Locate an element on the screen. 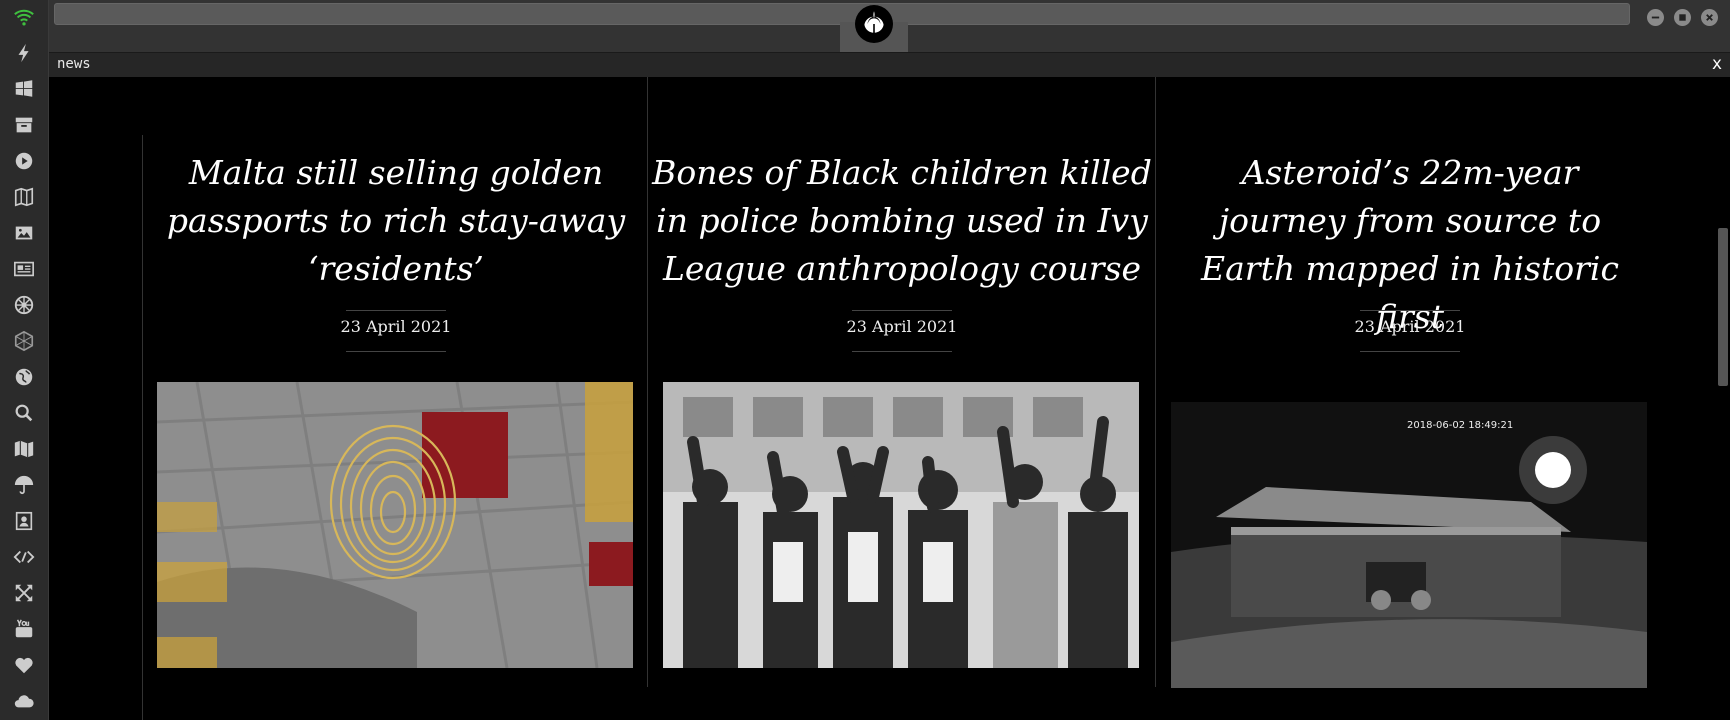 This screenshot has height=720, width=1730. contacts-icon is located at coordinates (24, 521).